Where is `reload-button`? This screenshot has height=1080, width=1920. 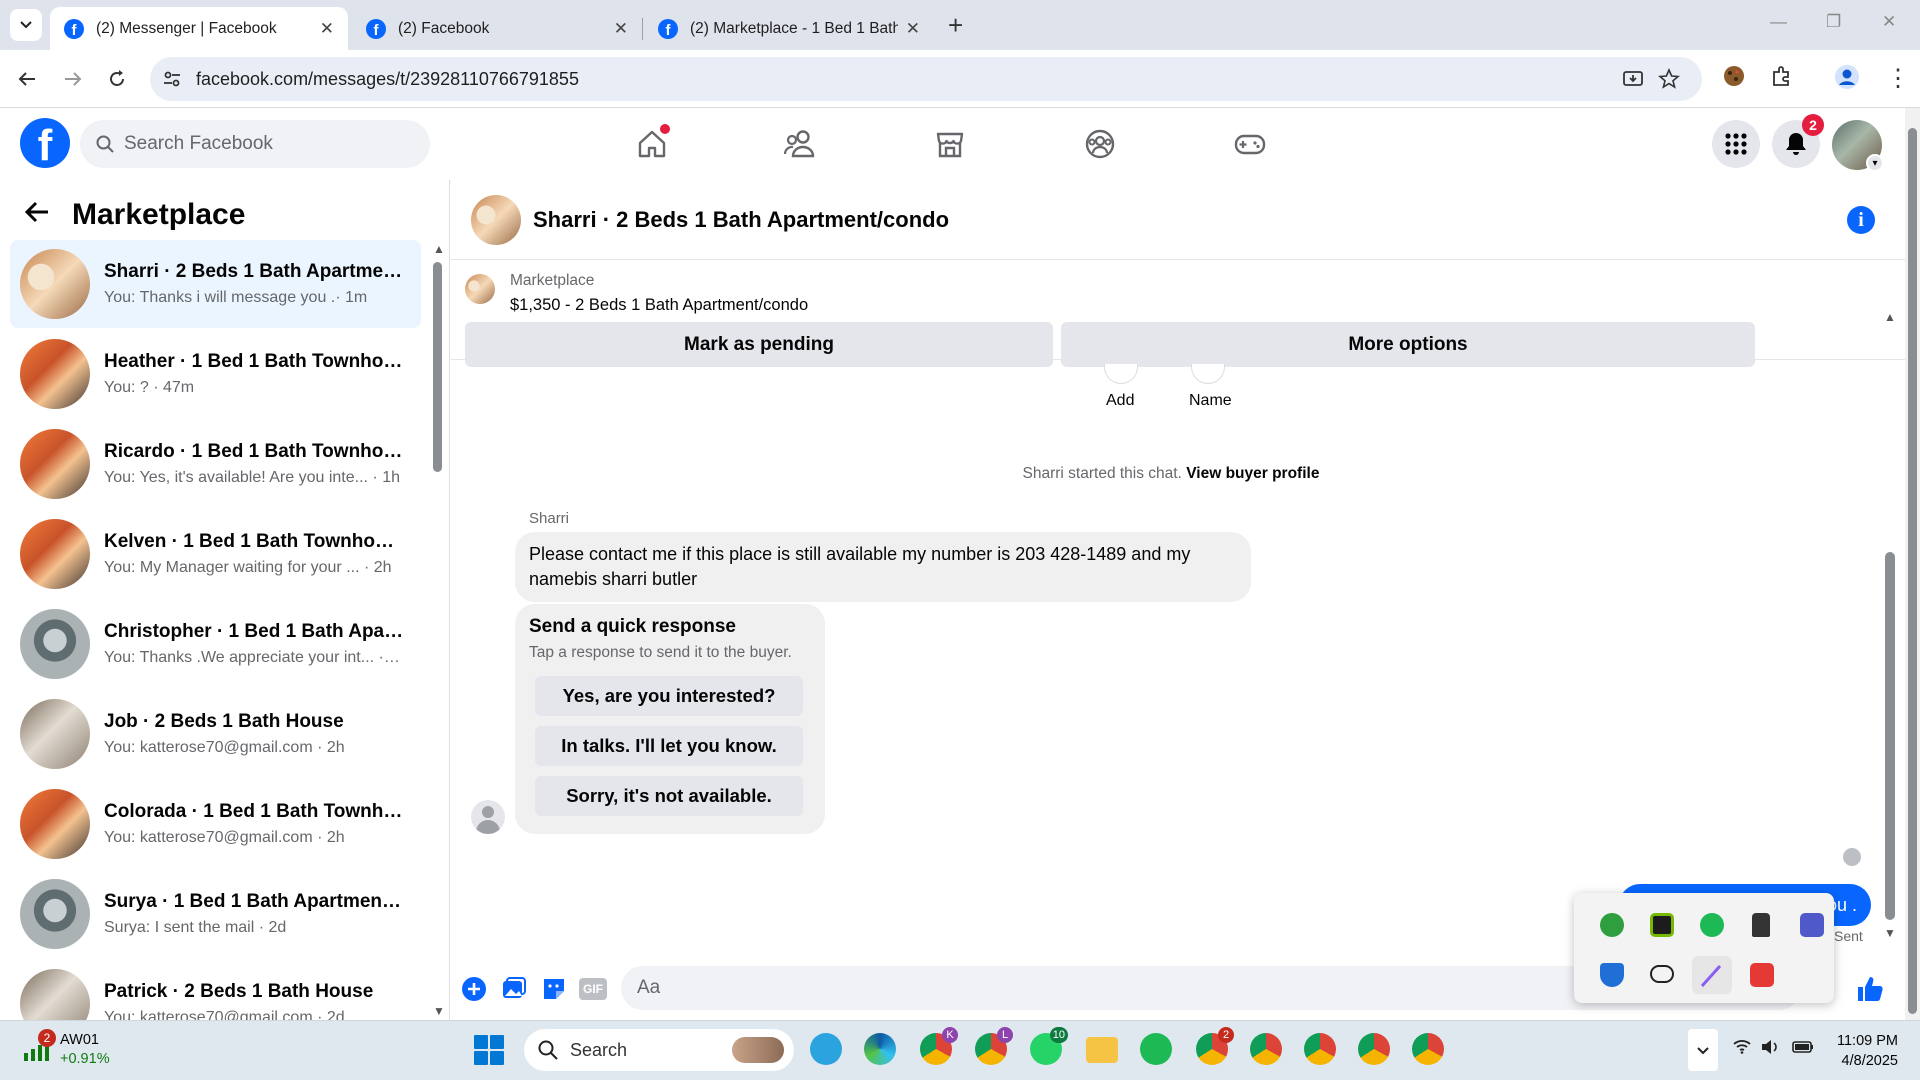
reload-button is located at coordinates (117, 79).